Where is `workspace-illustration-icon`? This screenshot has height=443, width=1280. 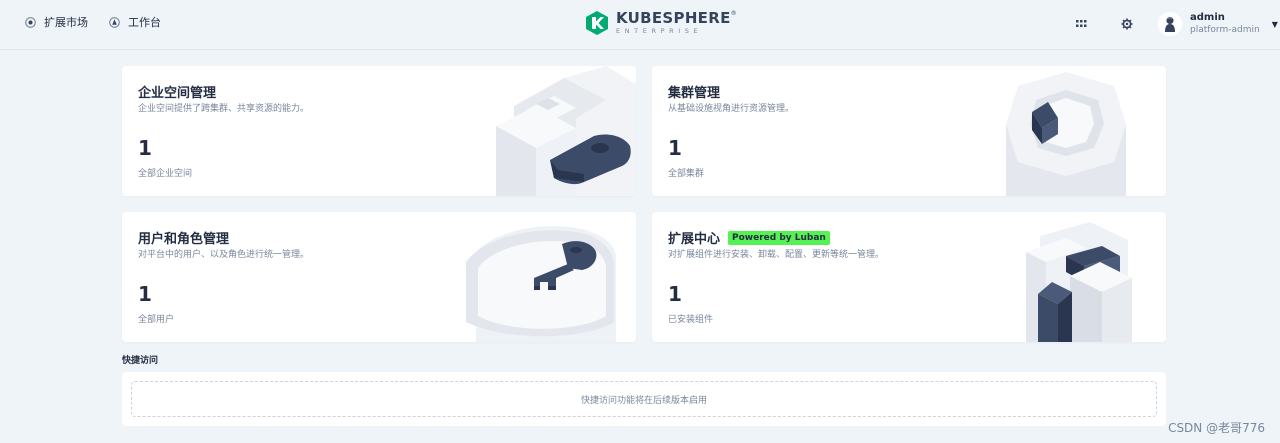 workspace-illustration-icon is located at coordinates (566, 131).